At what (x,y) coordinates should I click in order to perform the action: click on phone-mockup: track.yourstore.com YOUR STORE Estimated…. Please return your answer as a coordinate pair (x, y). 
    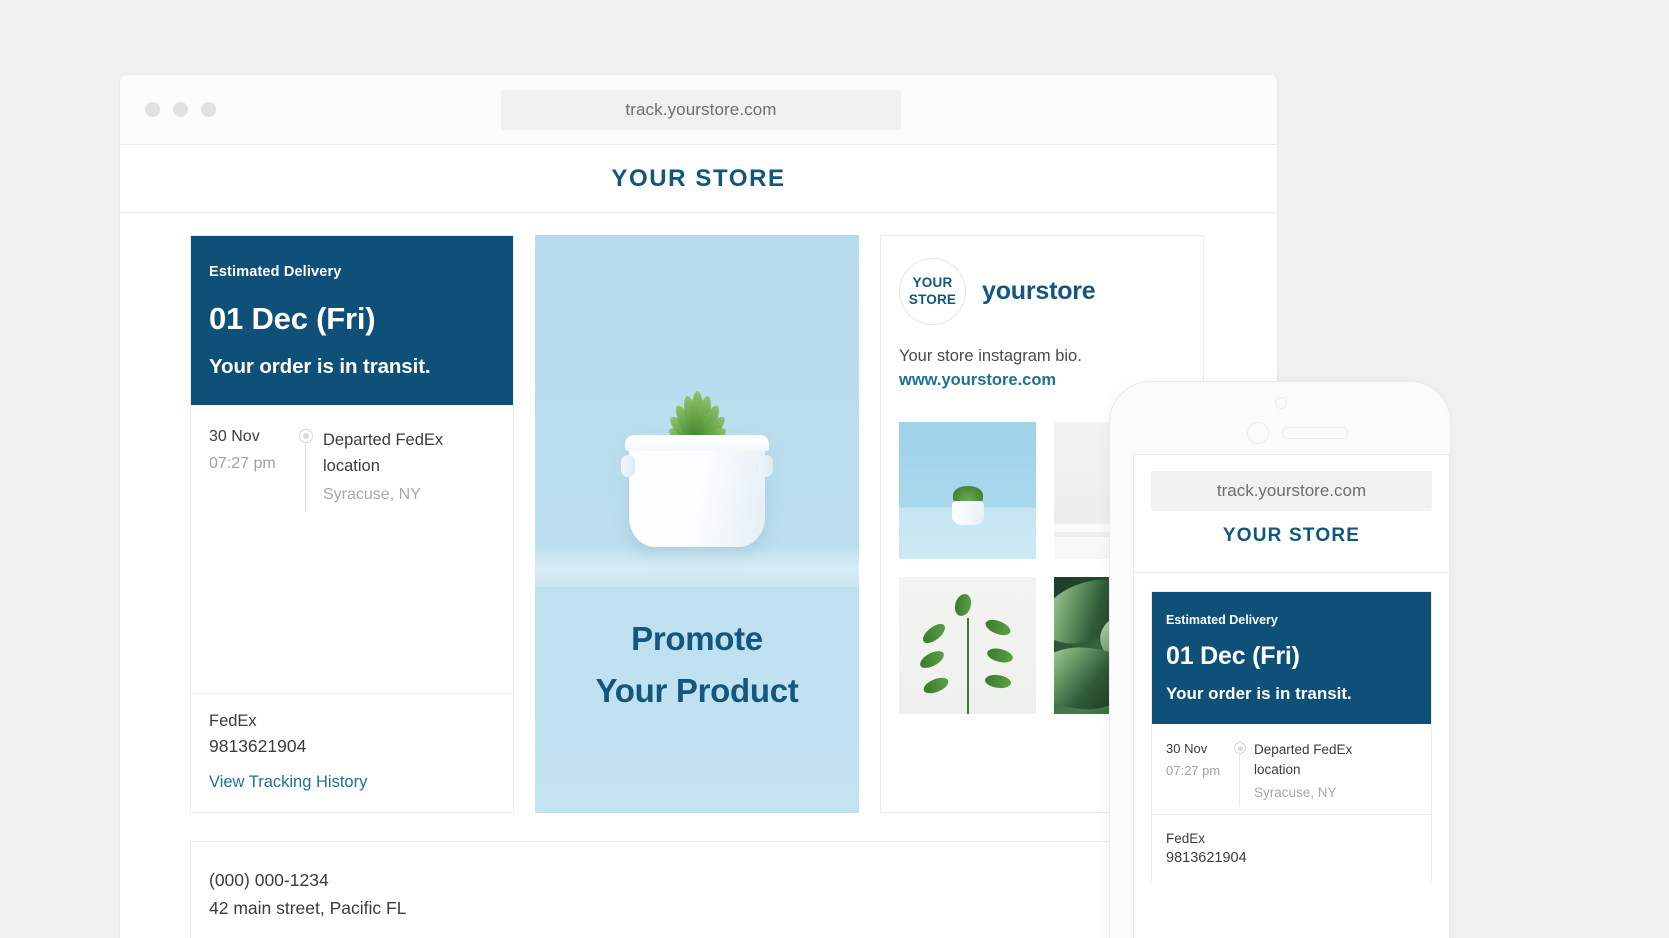
    Looking at the image, I should click on (1280, 659).